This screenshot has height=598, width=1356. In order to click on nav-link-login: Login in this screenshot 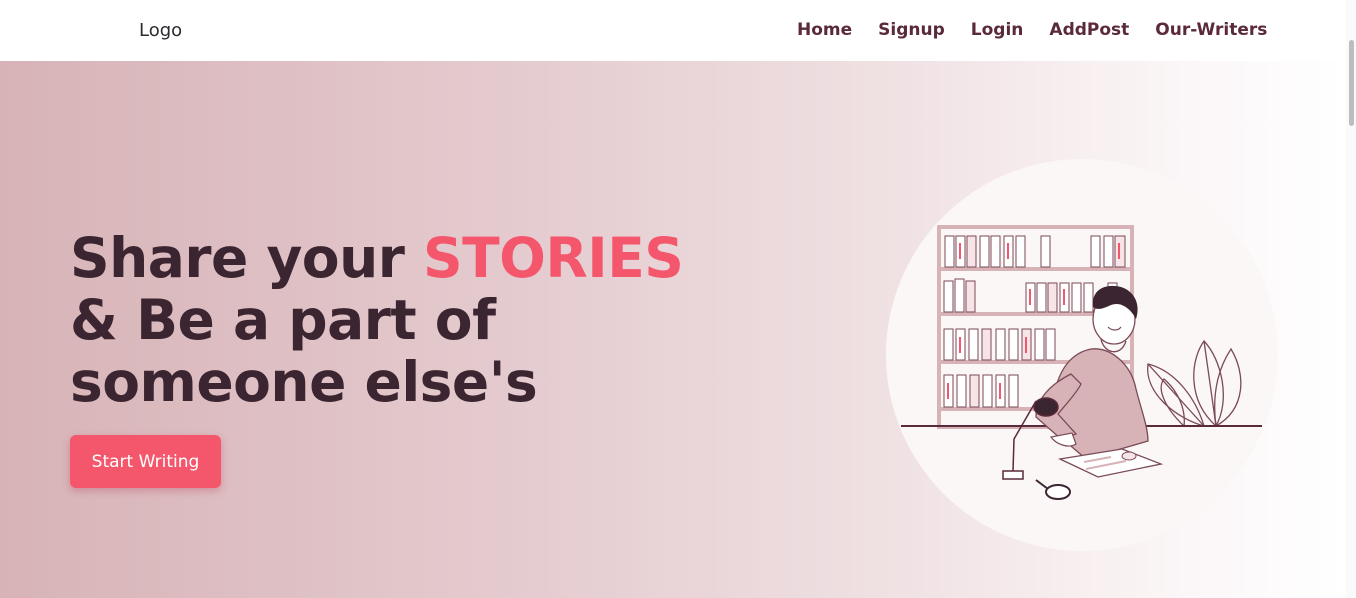, I will do `click(997, 30)`.